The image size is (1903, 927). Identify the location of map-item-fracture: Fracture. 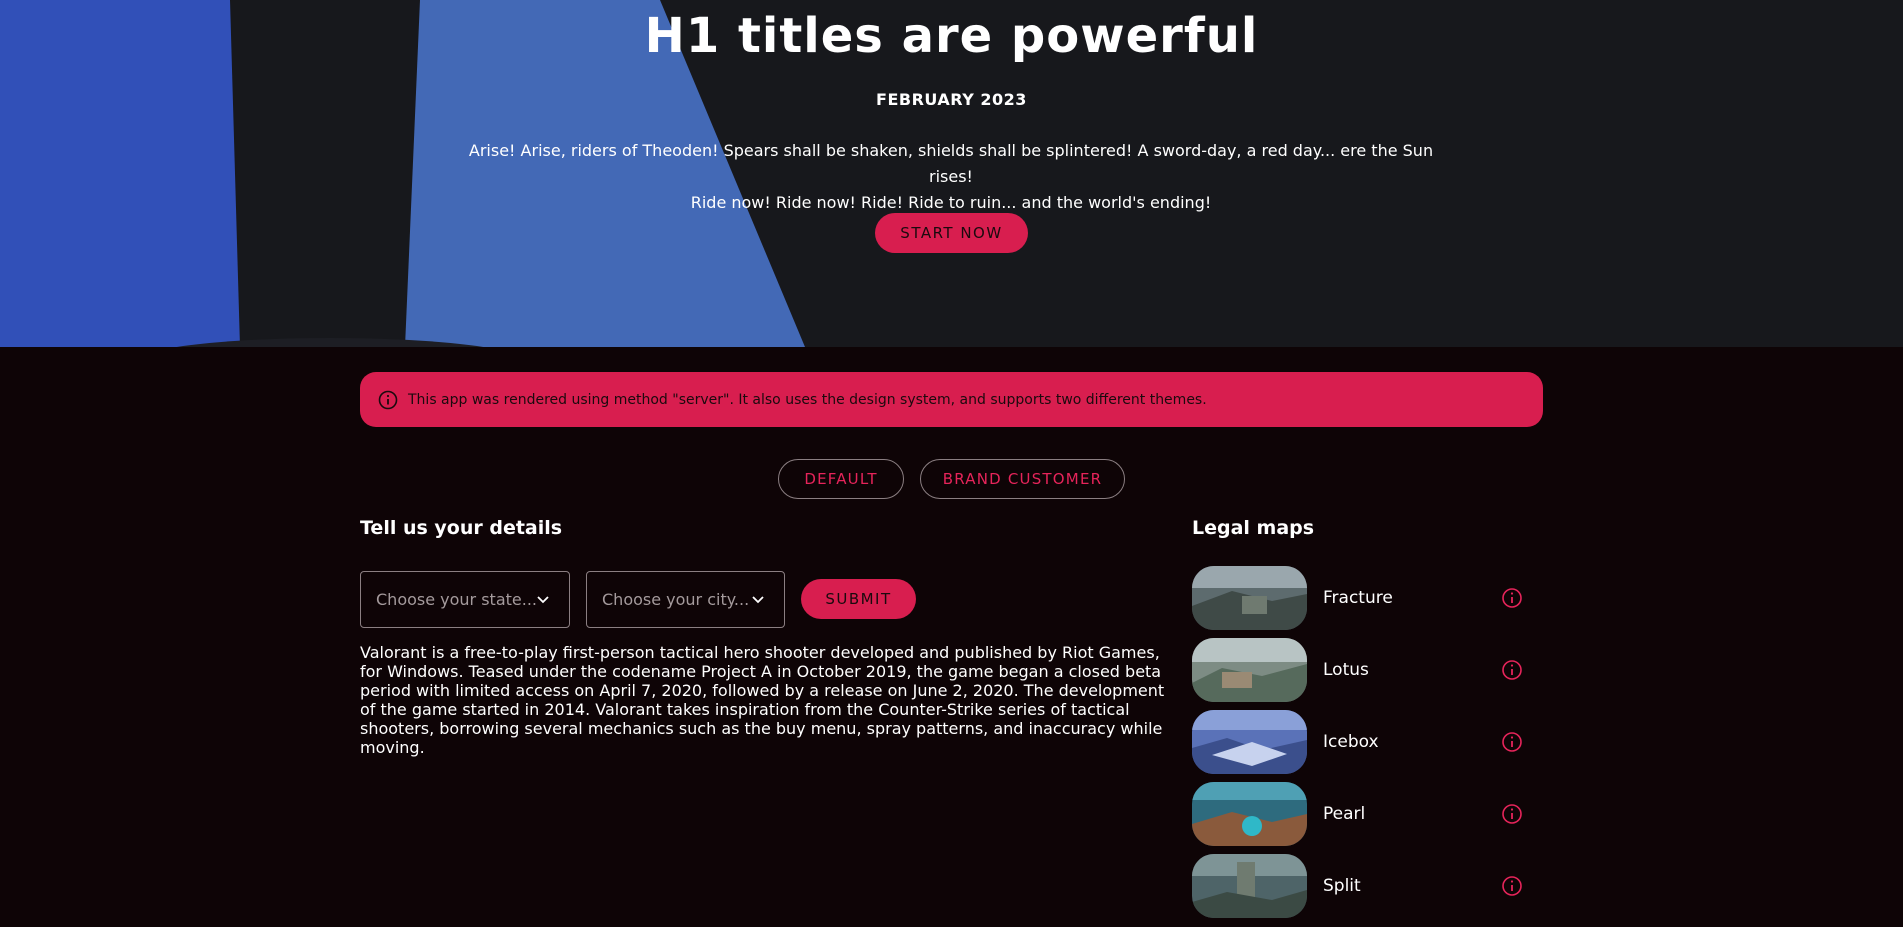
(1367, 598).